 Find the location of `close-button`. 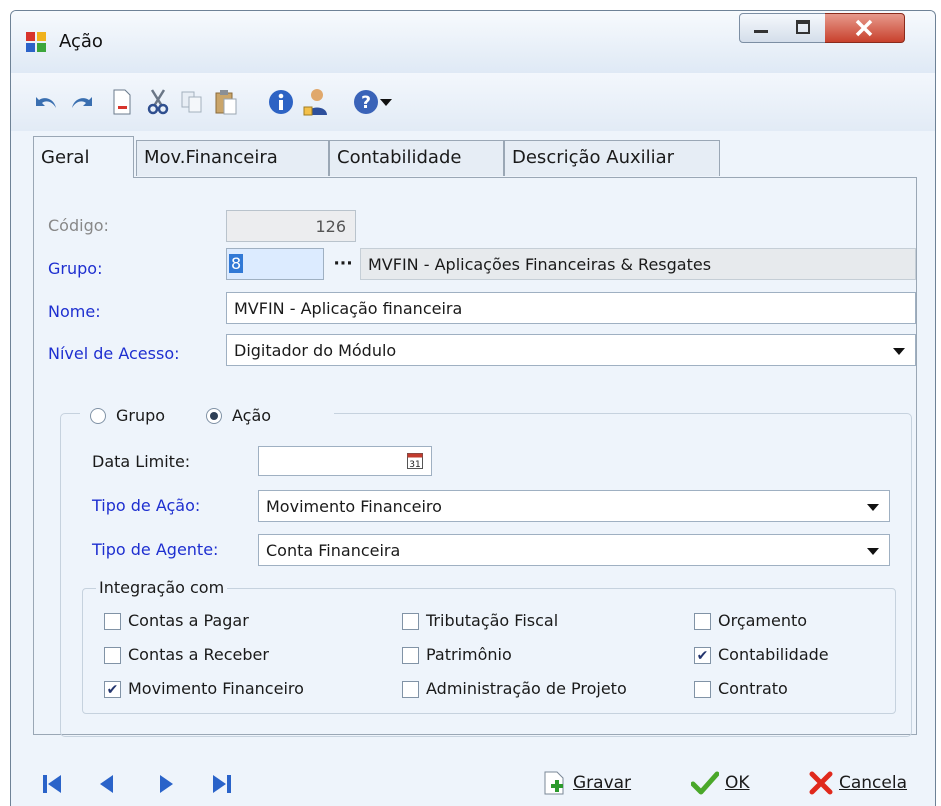

close-button is located at coordinates (865, 28).